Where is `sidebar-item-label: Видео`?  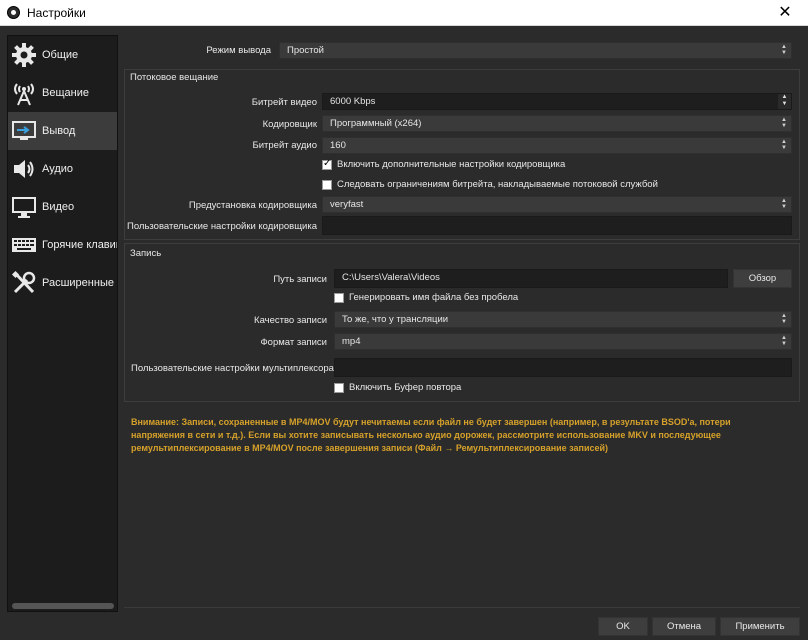
sidebar-item-label: Видео is located at coordinates (58, 207).